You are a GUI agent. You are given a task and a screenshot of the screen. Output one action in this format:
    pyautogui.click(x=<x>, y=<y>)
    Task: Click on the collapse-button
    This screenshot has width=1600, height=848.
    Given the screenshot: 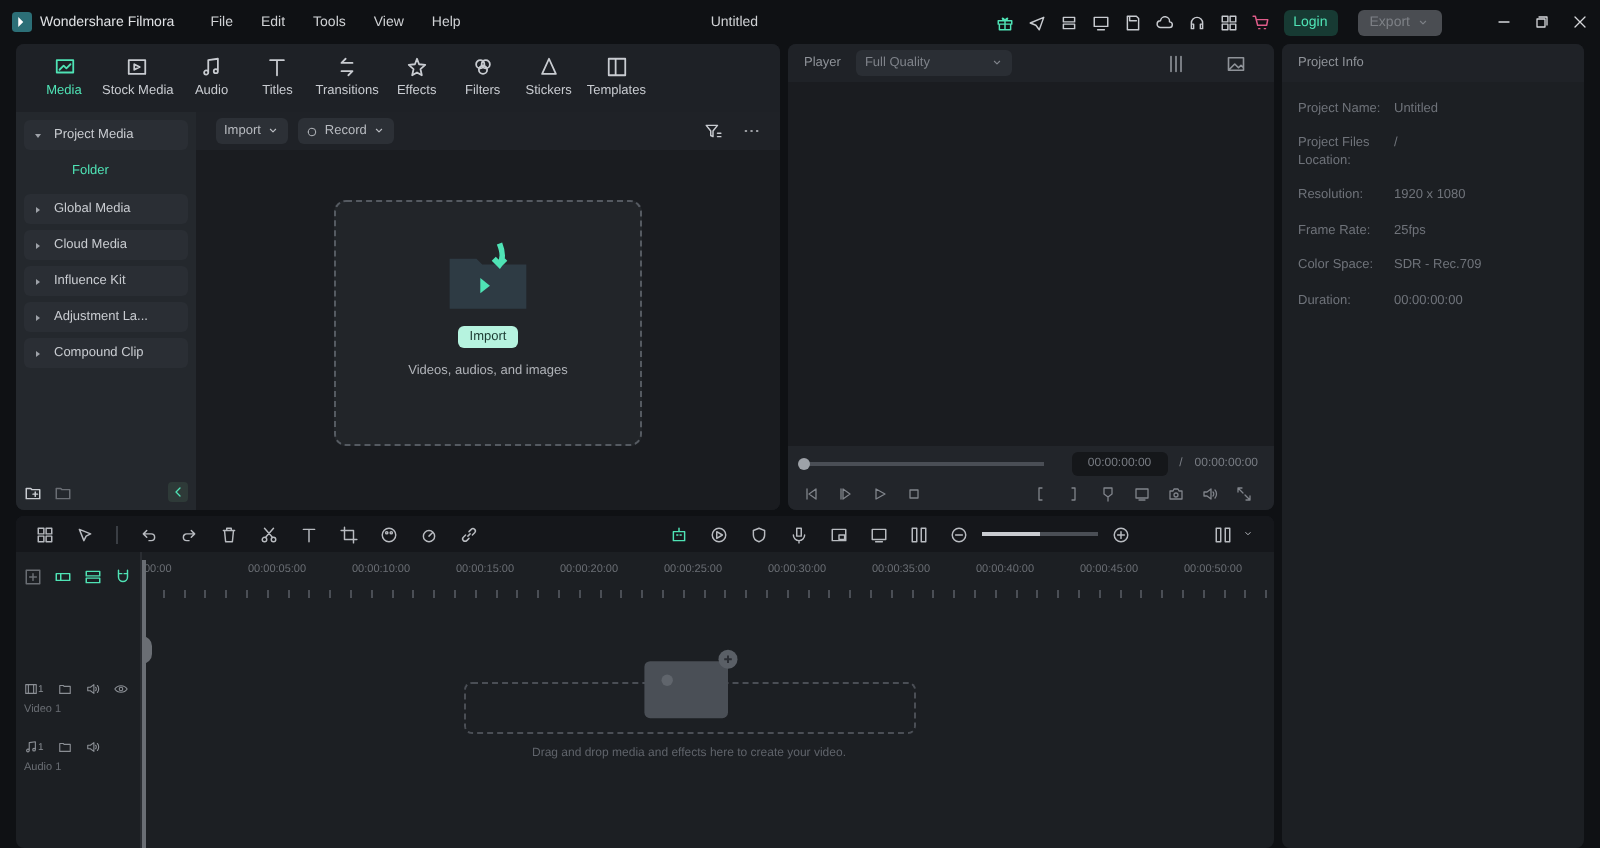 What is the action you would take?
    pyautogui.click(x=178, y=492)
    